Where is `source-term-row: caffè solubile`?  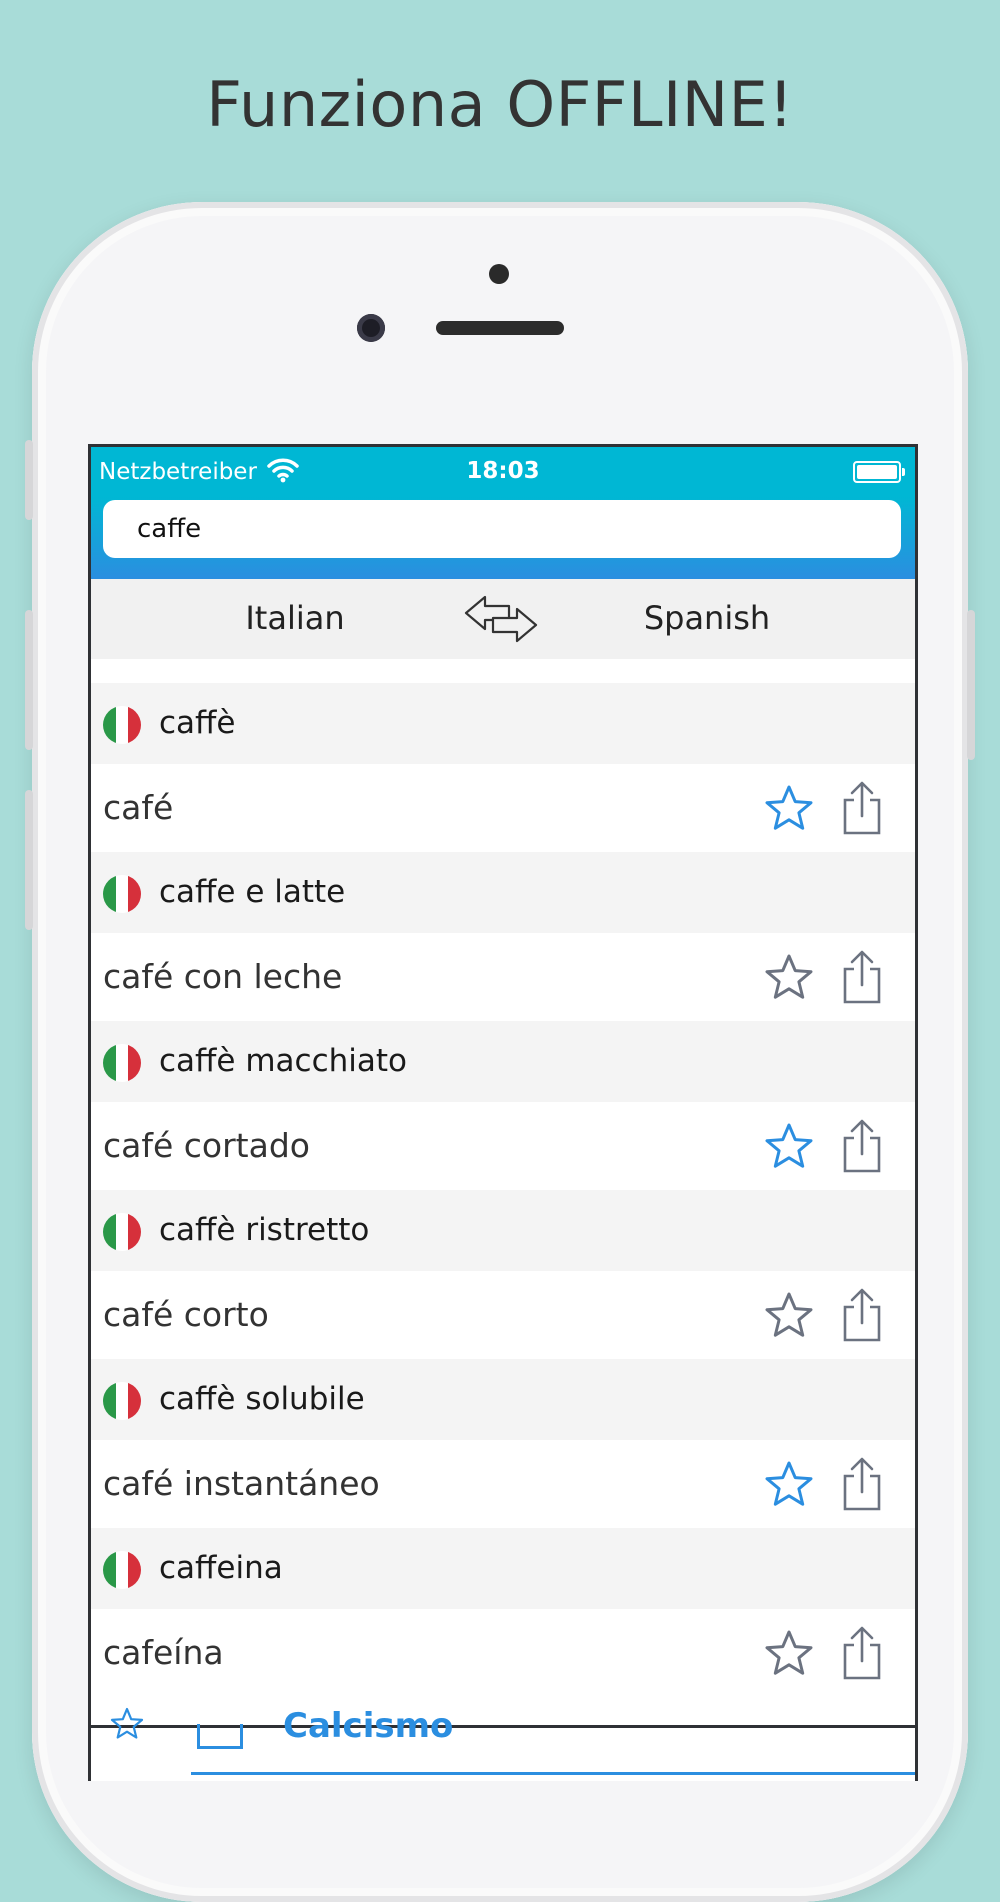 source-term-row: caffè solubile is located at coordinates (503, 1399).